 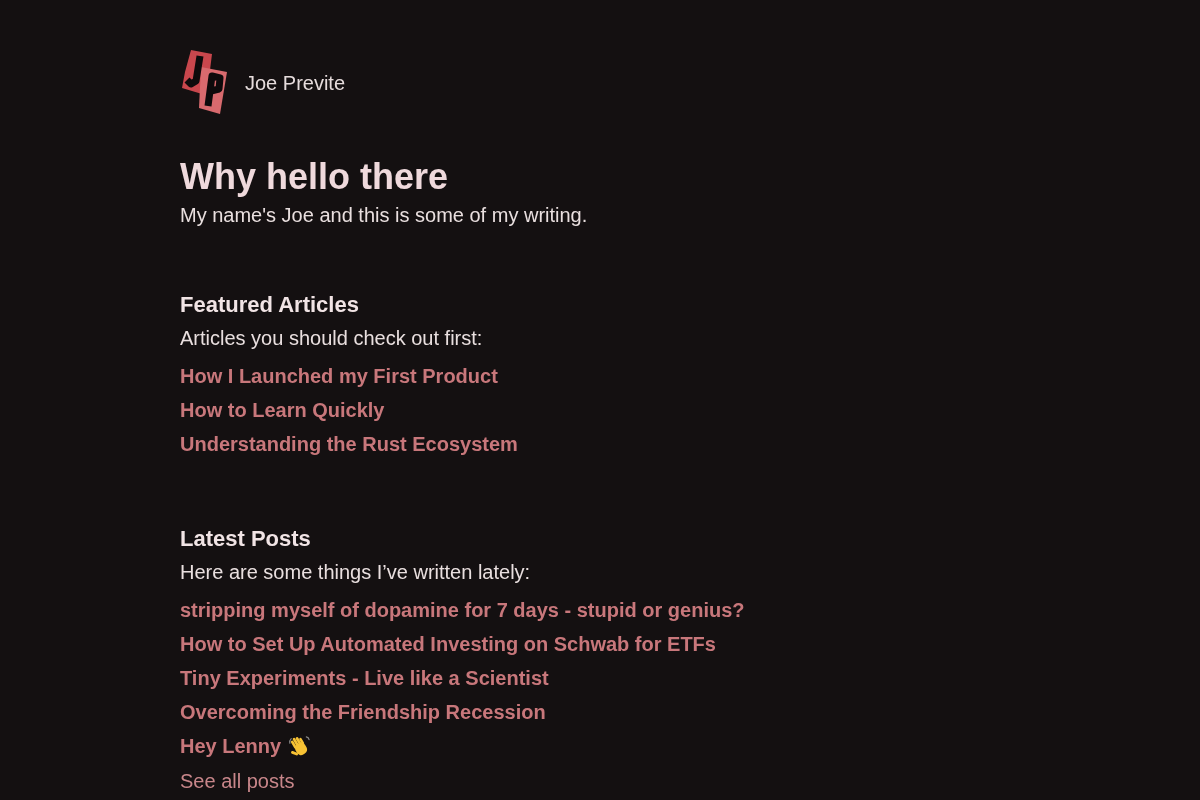 What do you see at coordinates (462, 610) in the screenshot?
I see `post-link: stripping myself of dopamine for 7 days - stupid or genius?` at bounding box center [462, 610].